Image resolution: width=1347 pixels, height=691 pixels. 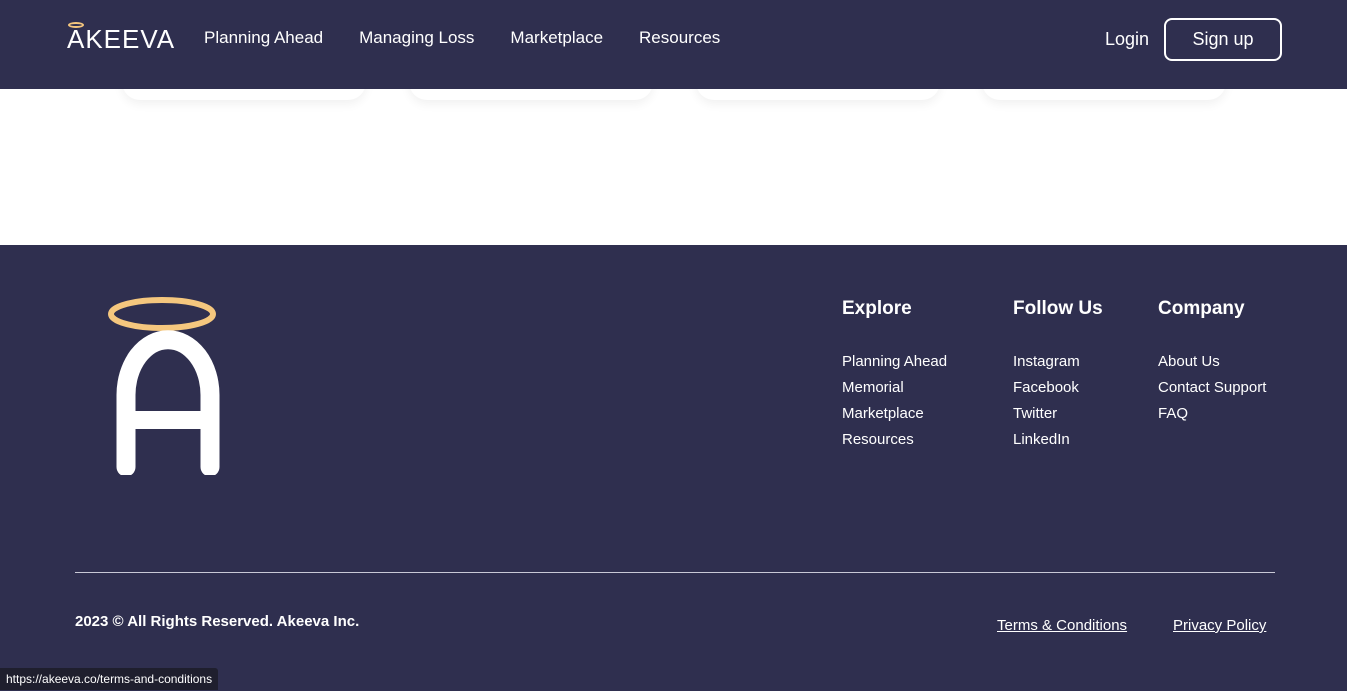 What do you see at coordinates (263, 38) in the screenshot?
I see `nav-planning-ahead: Planning Ahead` at bounding box center [263, 38].